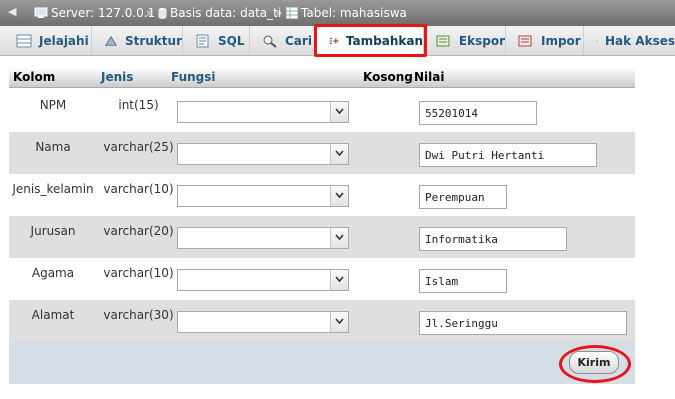  Describe the element at coordinates (53, 147) in the screenshot. I see `column-name: Nama` at that location.